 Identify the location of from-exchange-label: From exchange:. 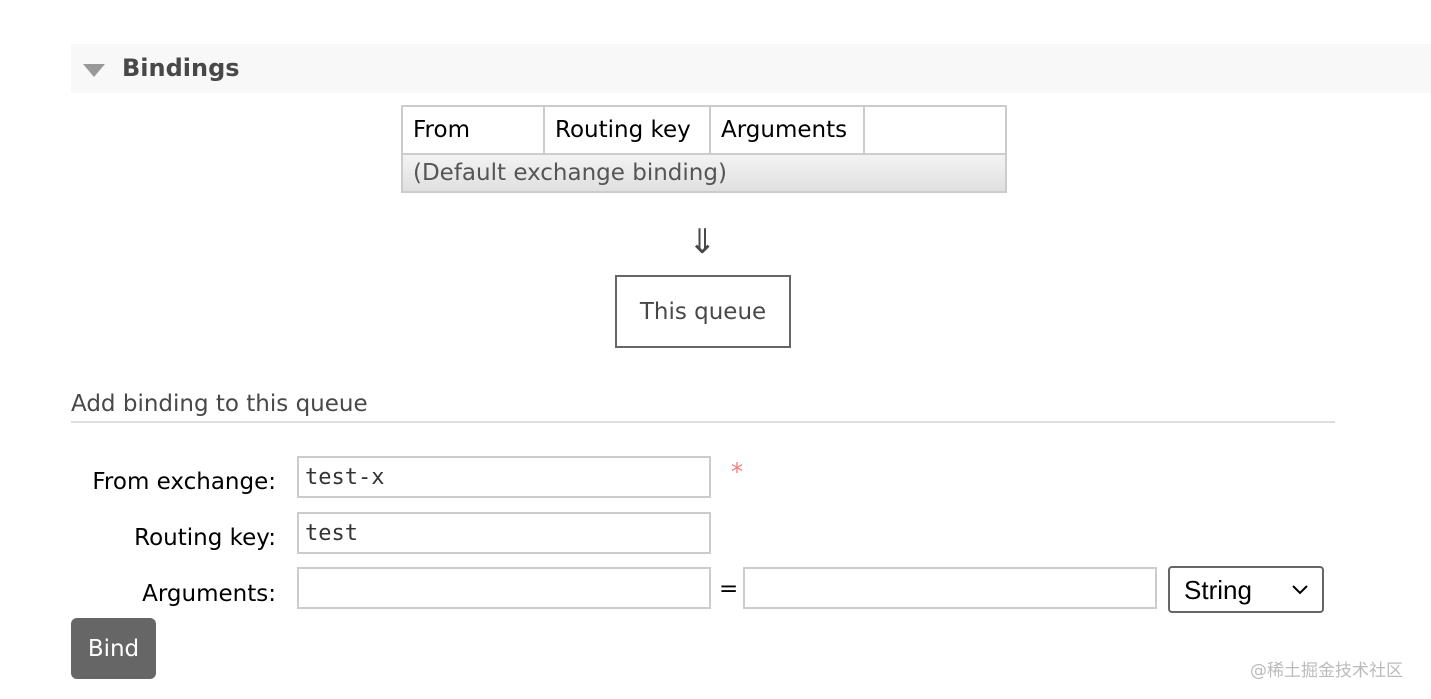
(184, 482).